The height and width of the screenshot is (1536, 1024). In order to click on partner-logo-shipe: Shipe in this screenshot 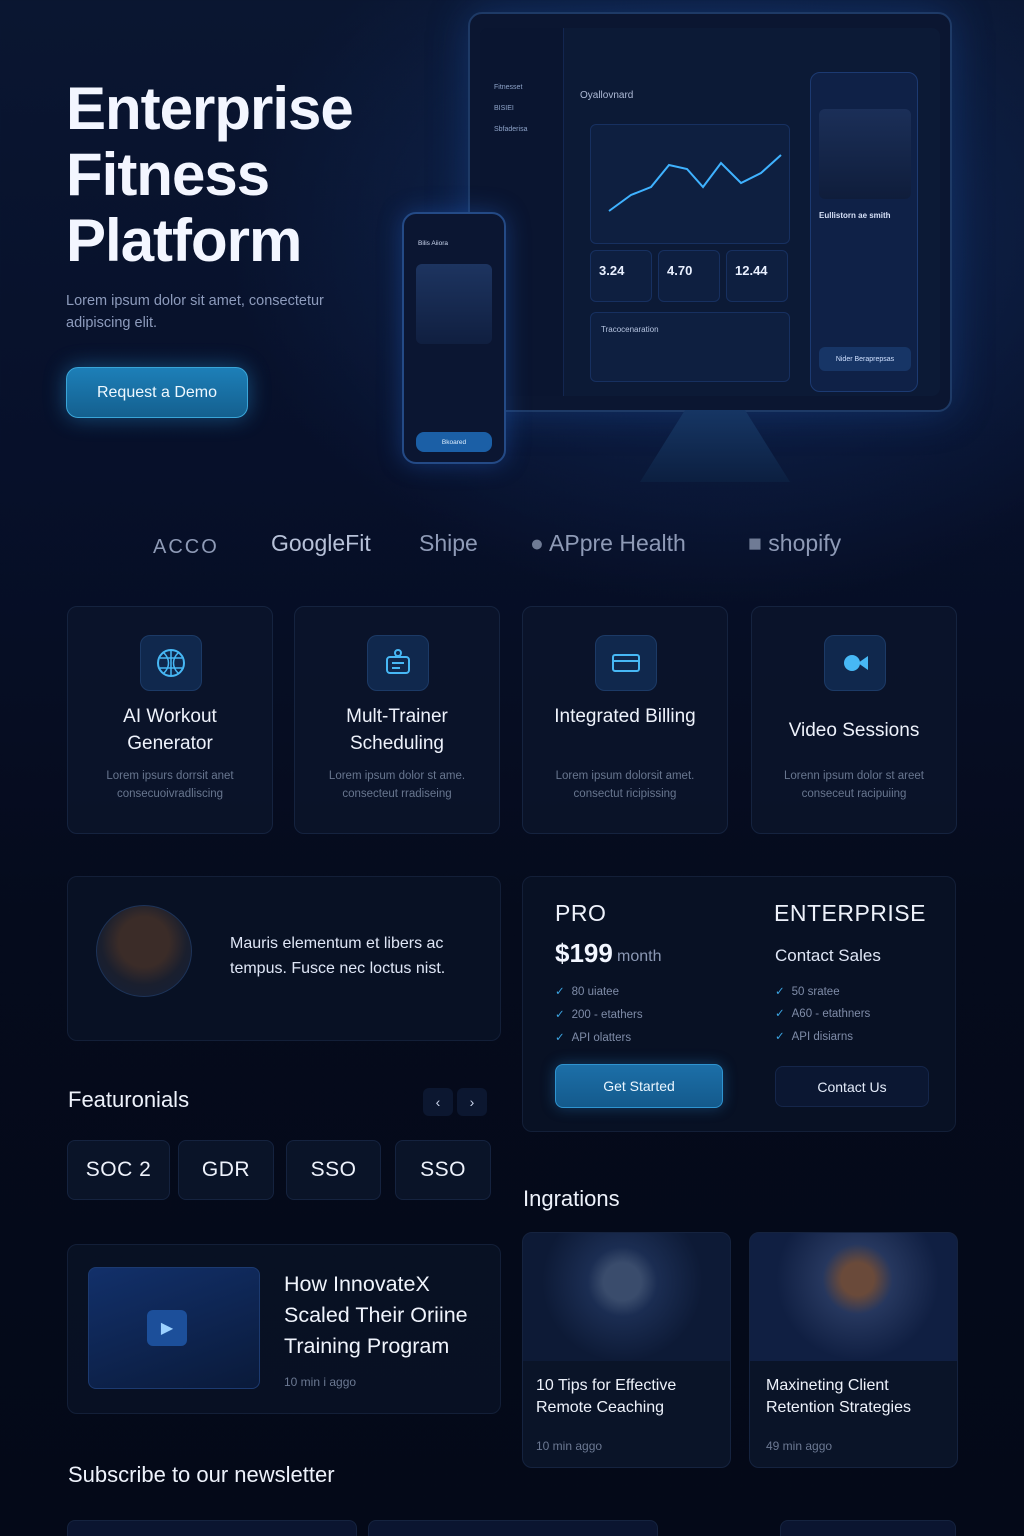, I will do `click(448, 543)`.